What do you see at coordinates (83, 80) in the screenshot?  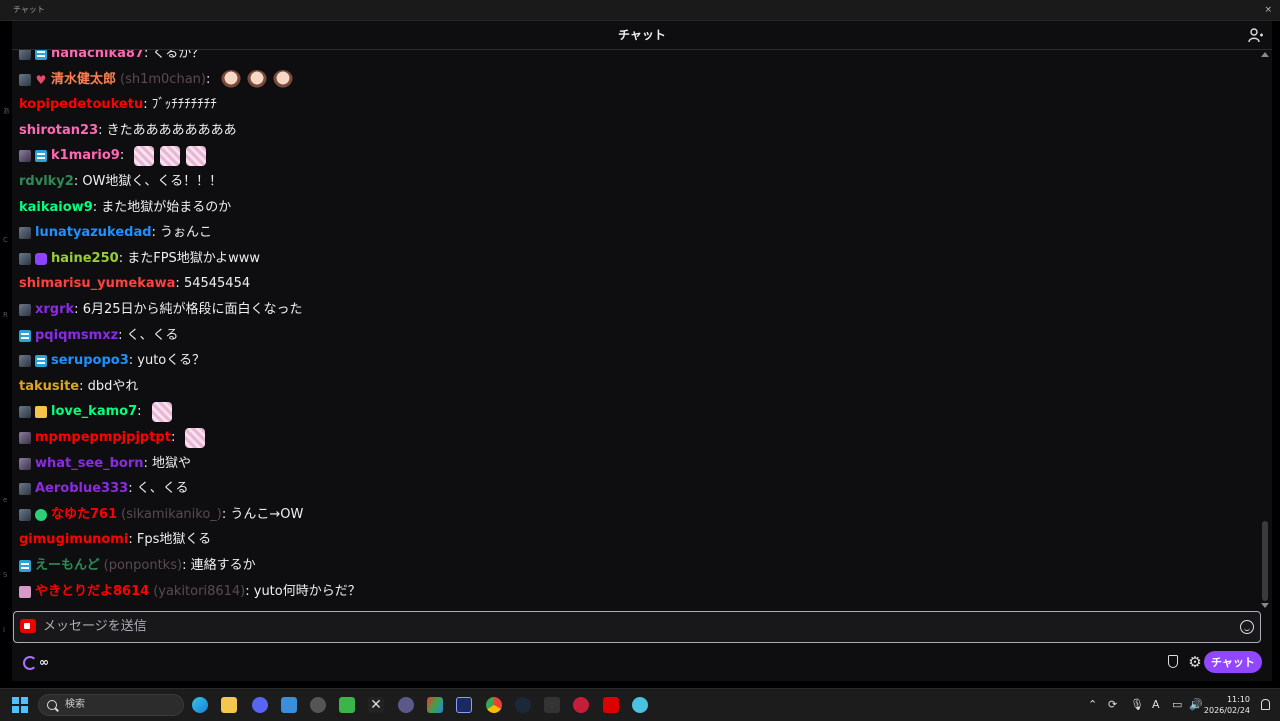 I see `chat-username: 清水健太郎` at bounding box center [83, 80].